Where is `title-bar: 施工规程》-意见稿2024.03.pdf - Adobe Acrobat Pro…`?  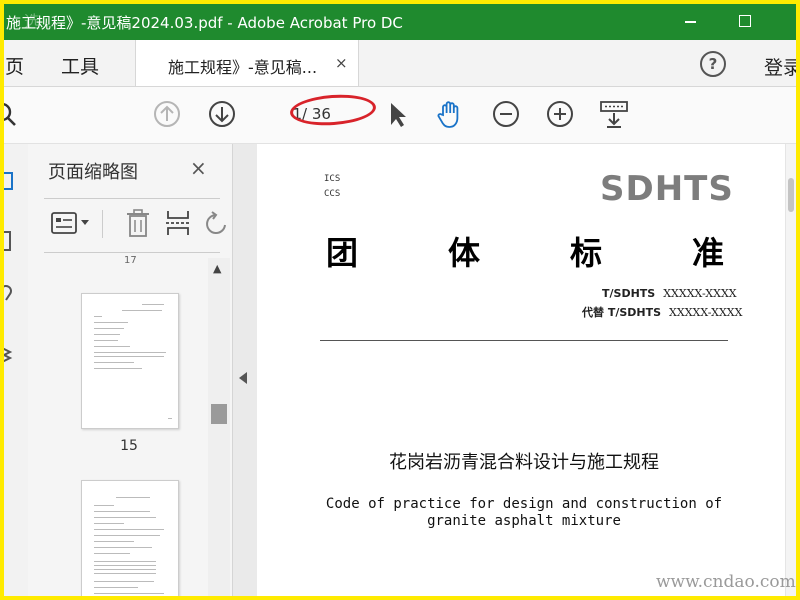 title-bar: 施工规程》-意见稿2024.03.pdf - Adobe Acrobat Pro… is located at coordinates (400, 22).